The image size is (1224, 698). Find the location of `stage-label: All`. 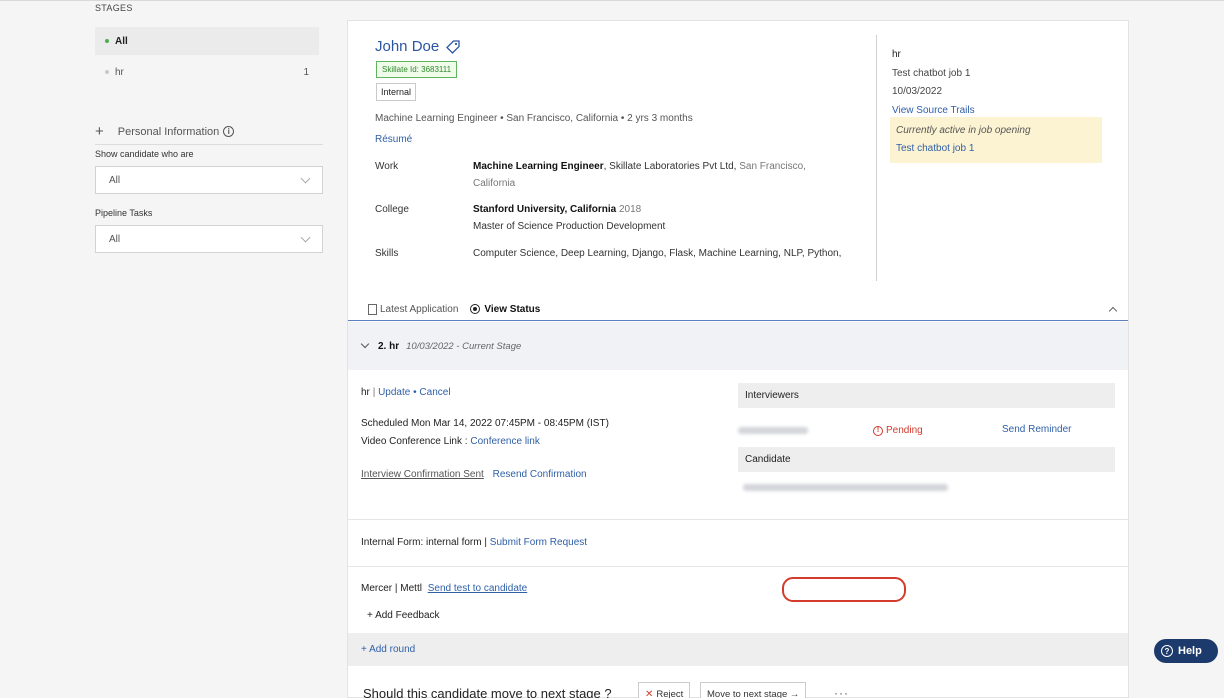

stage-label: All is located at coordinates (121, 41).